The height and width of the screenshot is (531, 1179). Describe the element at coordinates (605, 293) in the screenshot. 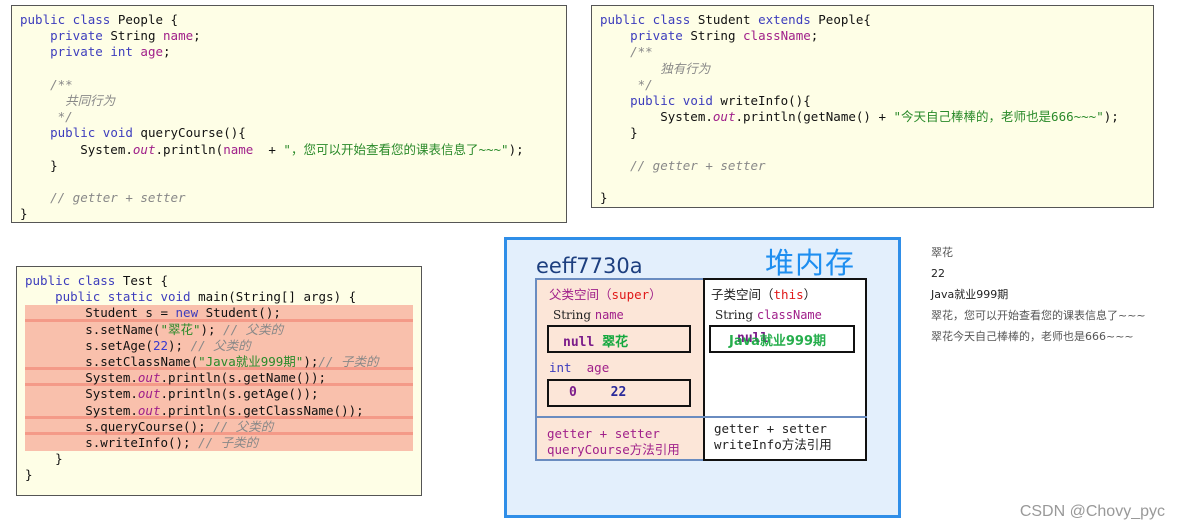

I see `super-space-title: 父类空间（super）` at that location.